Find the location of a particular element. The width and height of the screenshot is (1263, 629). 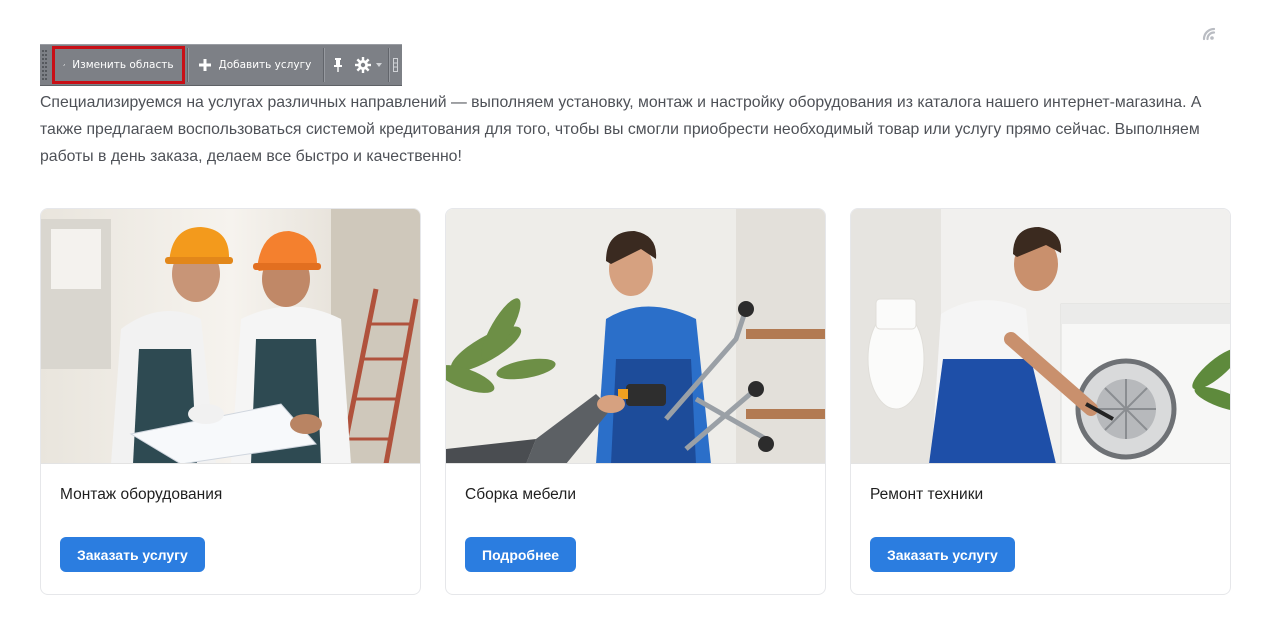

service-title: Ремонт техники is located at coordinates (927, 494).